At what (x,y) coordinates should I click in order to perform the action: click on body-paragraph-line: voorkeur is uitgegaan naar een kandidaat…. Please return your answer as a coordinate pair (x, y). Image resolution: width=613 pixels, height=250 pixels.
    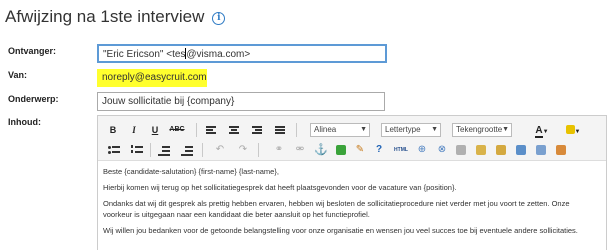
    Looking at the image, I should click on (236, 214).